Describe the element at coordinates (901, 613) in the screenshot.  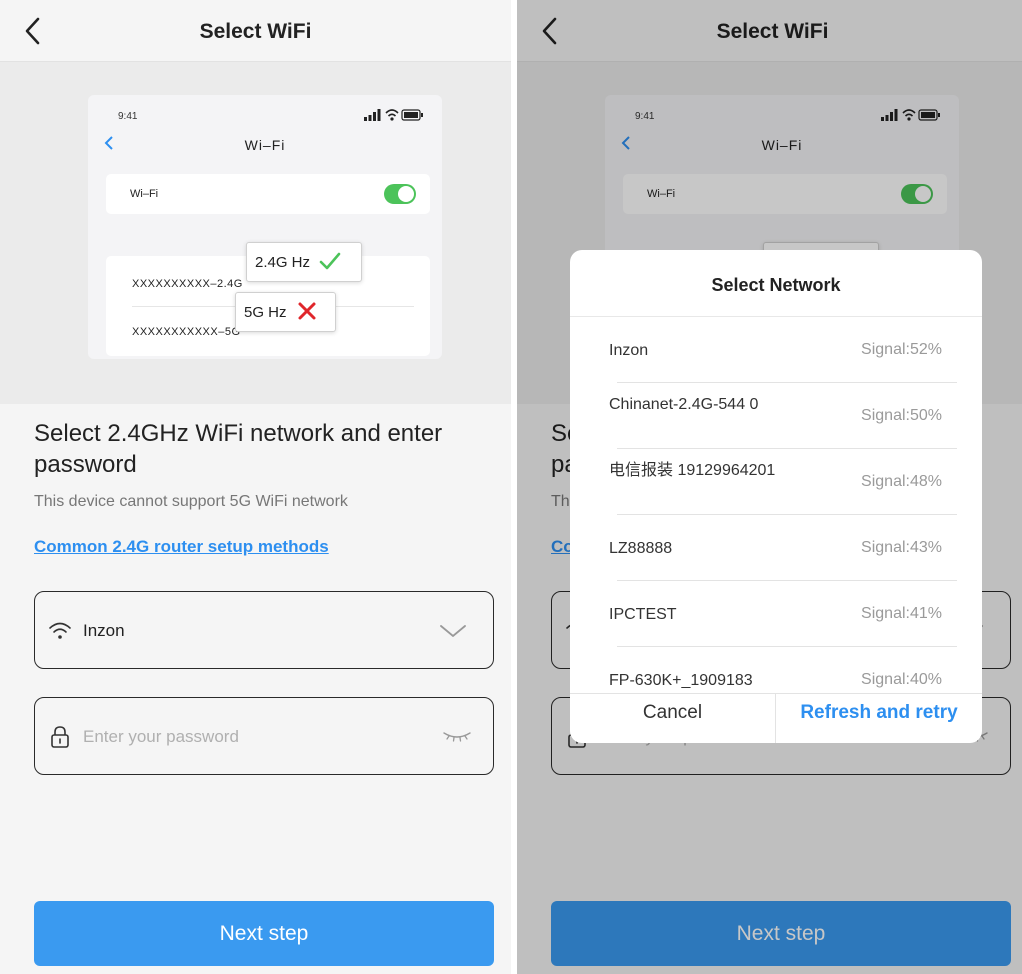
I see `network-signal: Signal:41%` at that location.